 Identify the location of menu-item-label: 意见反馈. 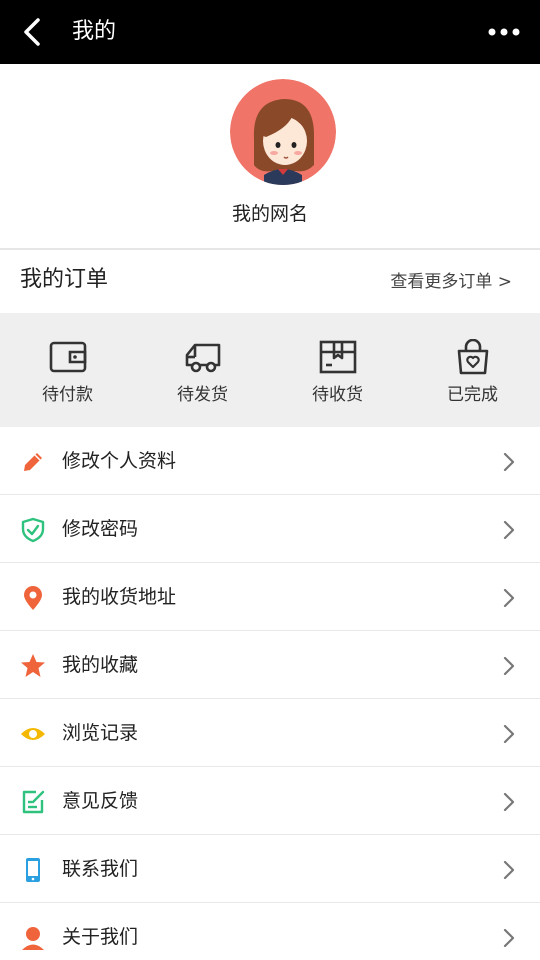
(100, 801).